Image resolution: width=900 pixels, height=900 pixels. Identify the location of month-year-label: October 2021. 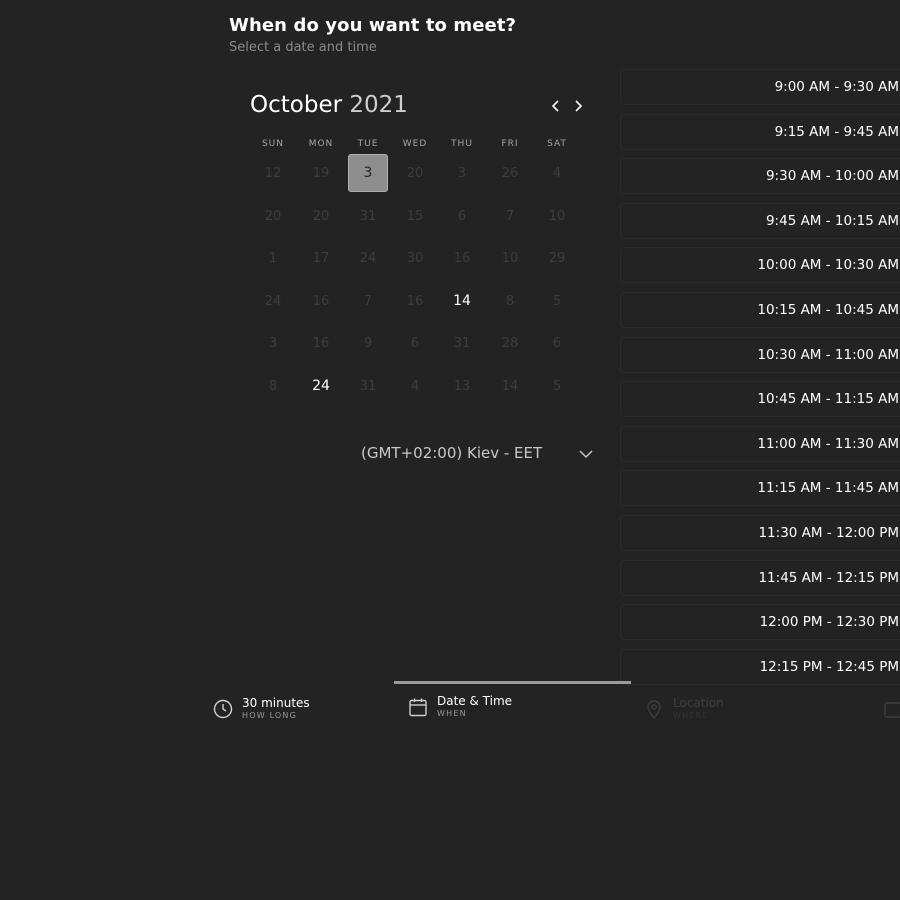
(329, 105).